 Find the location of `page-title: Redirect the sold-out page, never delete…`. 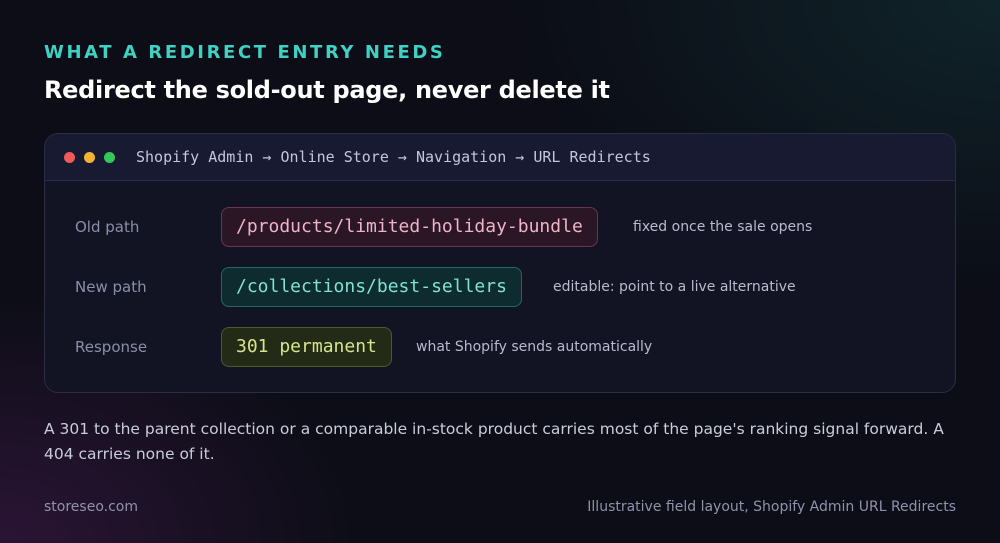

page-title: Redirect the sold-out page, never delete… is located at coordinates (327, 90).